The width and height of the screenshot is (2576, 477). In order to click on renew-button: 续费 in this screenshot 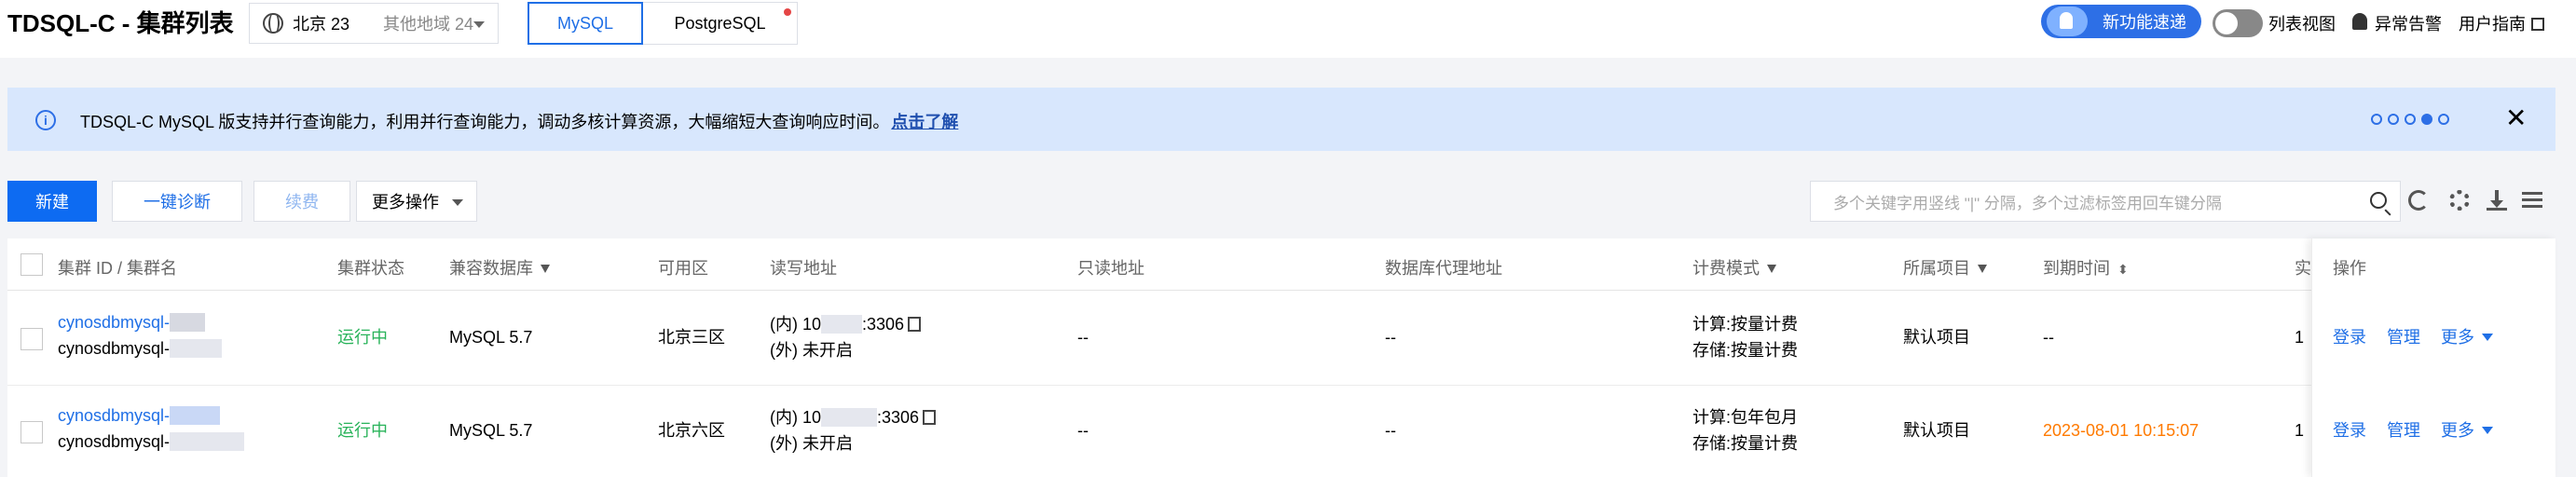, I will do `click(301, 202)`.